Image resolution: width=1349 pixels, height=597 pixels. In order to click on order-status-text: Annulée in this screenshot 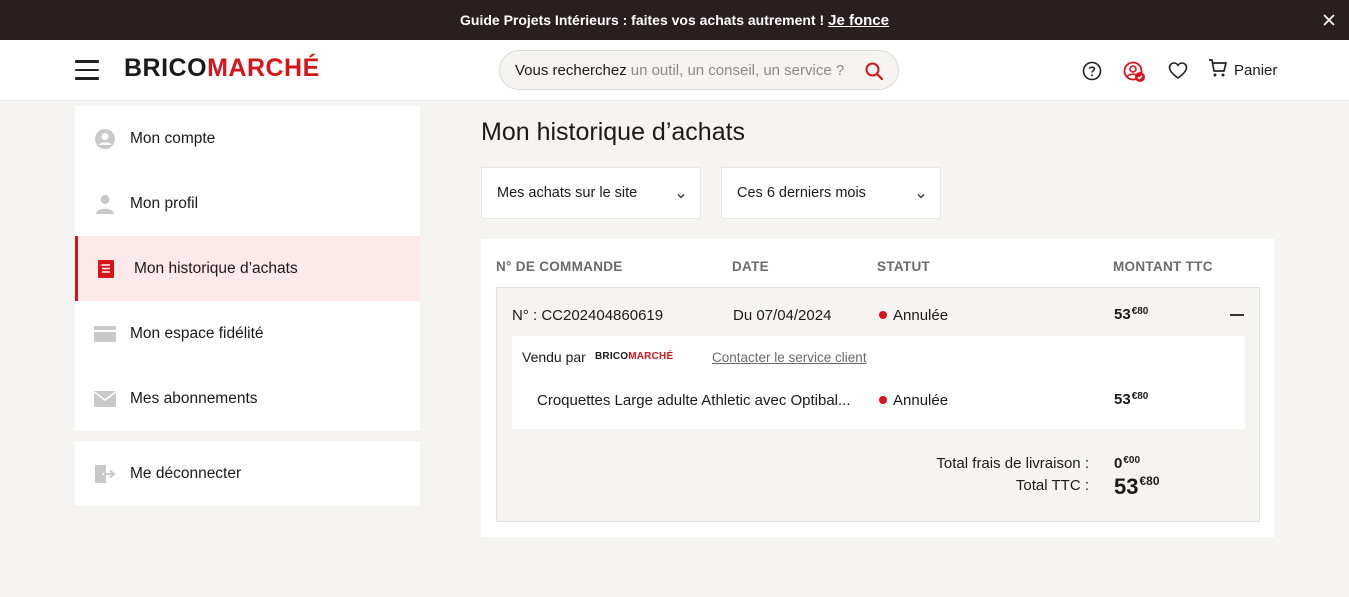, I will do `click(921, 315)`.